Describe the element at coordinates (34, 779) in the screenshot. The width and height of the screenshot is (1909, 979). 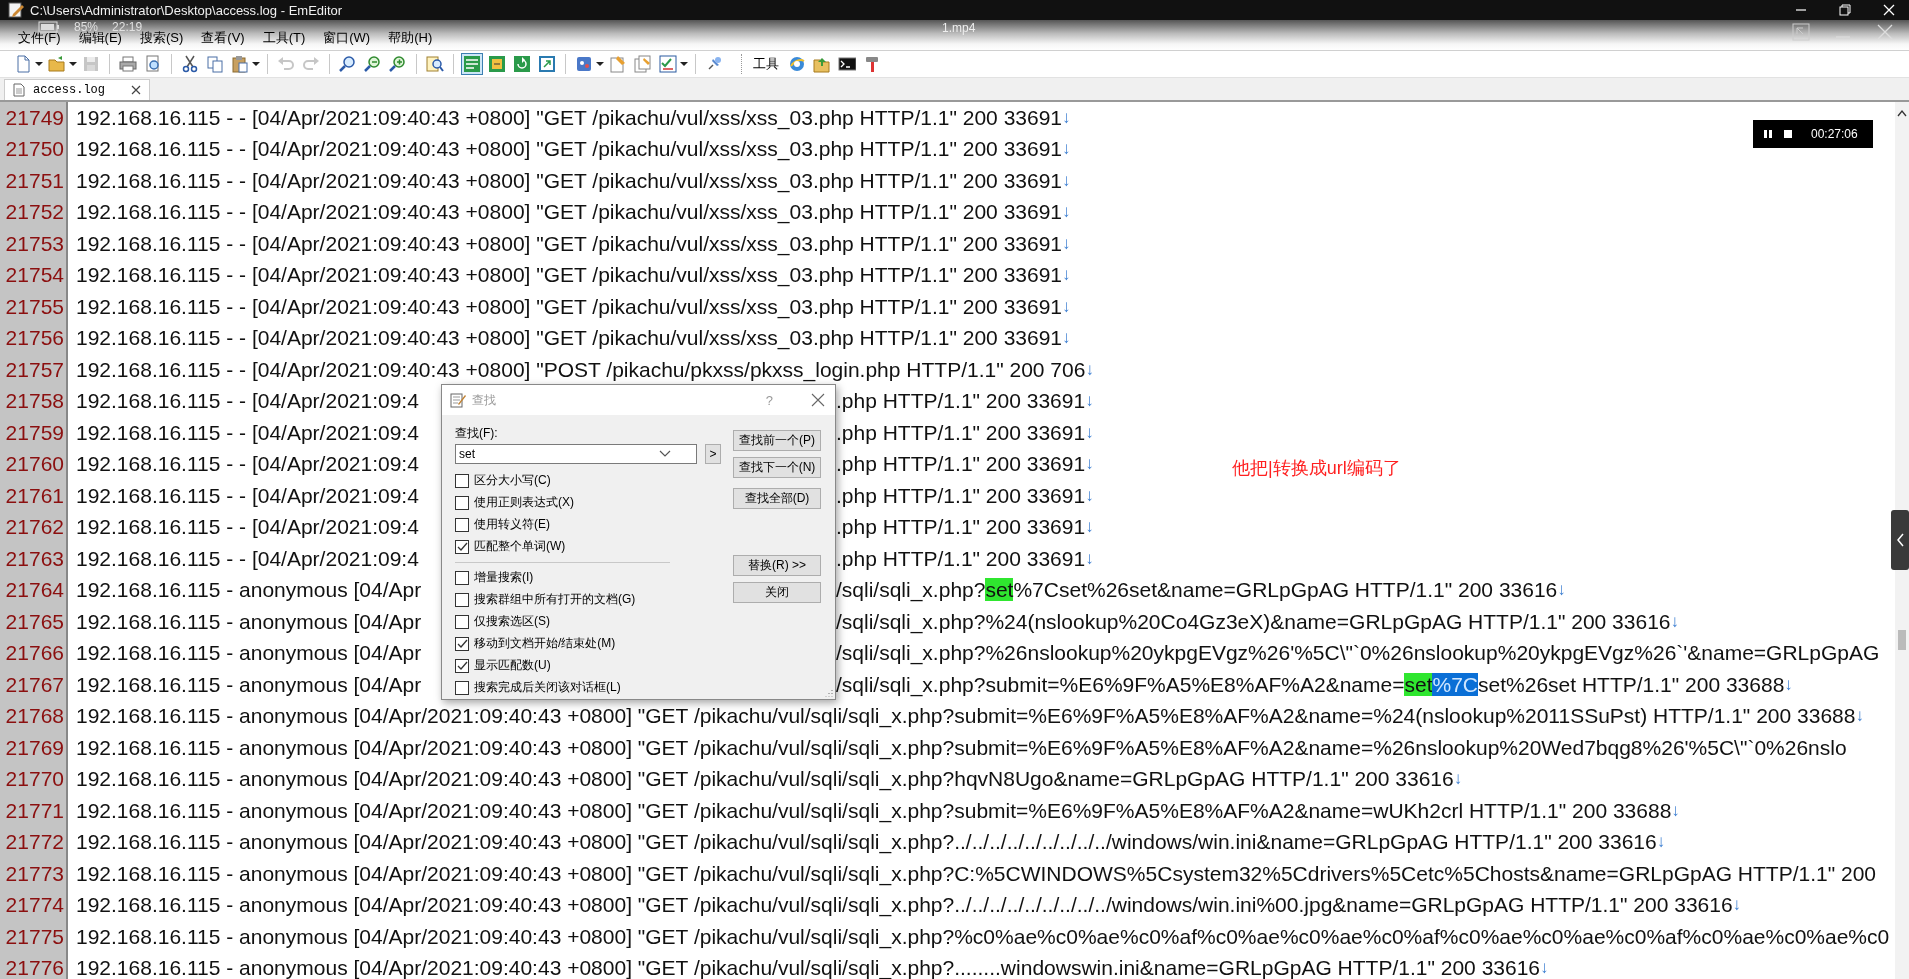
I see `line-number: 21770` at that location.